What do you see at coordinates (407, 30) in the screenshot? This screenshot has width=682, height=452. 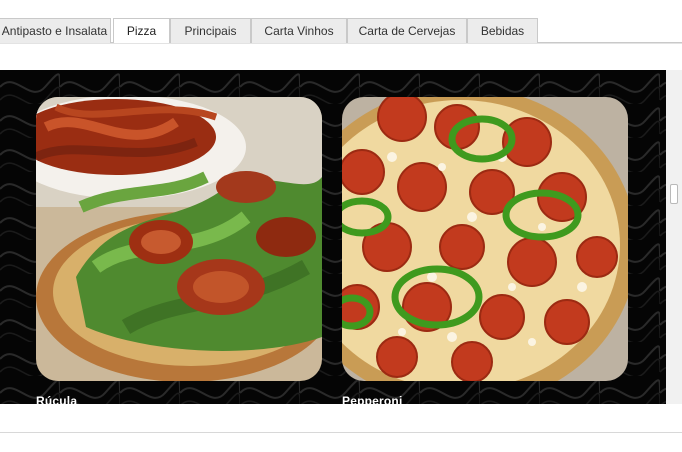 I see `tab-carta-de-cervejas: Carta de Cervejas` at bounding box center [407, 30].